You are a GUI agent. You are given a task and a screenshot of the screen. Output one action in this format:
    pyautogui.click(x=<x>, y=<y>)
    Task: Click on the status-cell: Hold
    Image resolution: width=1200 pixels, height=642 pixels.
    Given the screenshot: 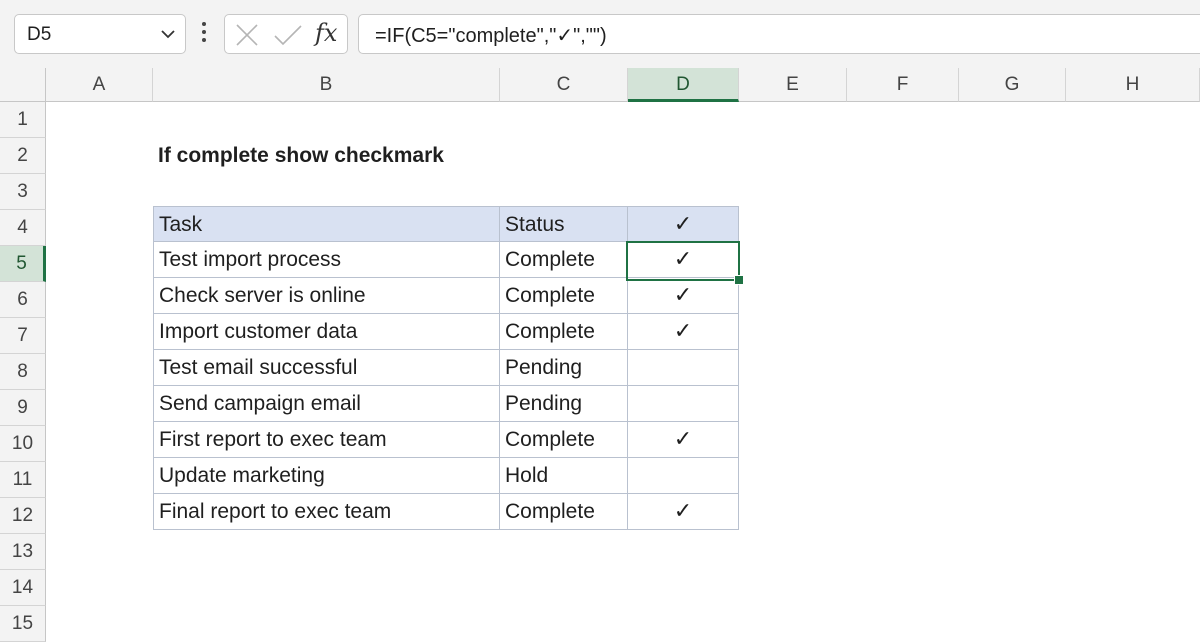 What is the action you would take?
    pyautogui.click(x=564, y=476)
    